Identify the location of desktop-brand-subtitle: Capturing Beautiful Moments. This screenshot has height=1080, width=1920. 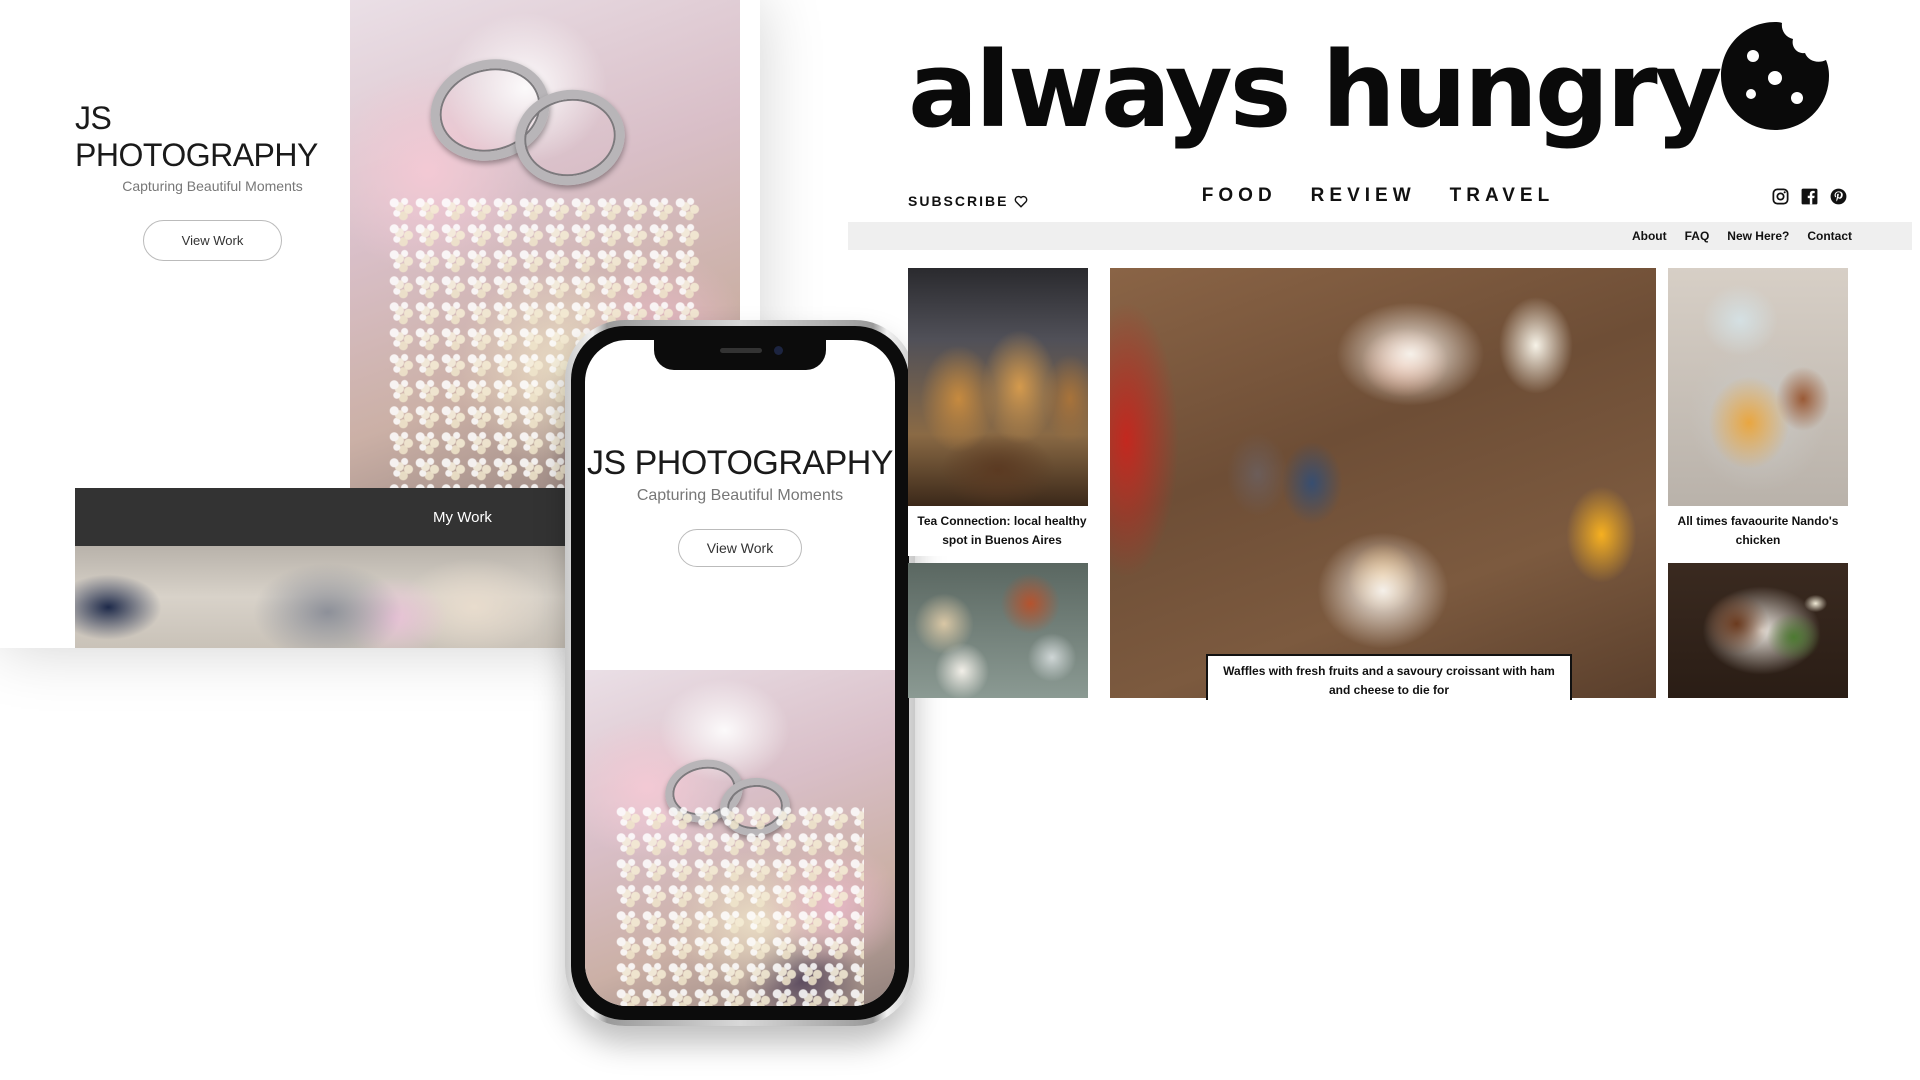
(212, 186).